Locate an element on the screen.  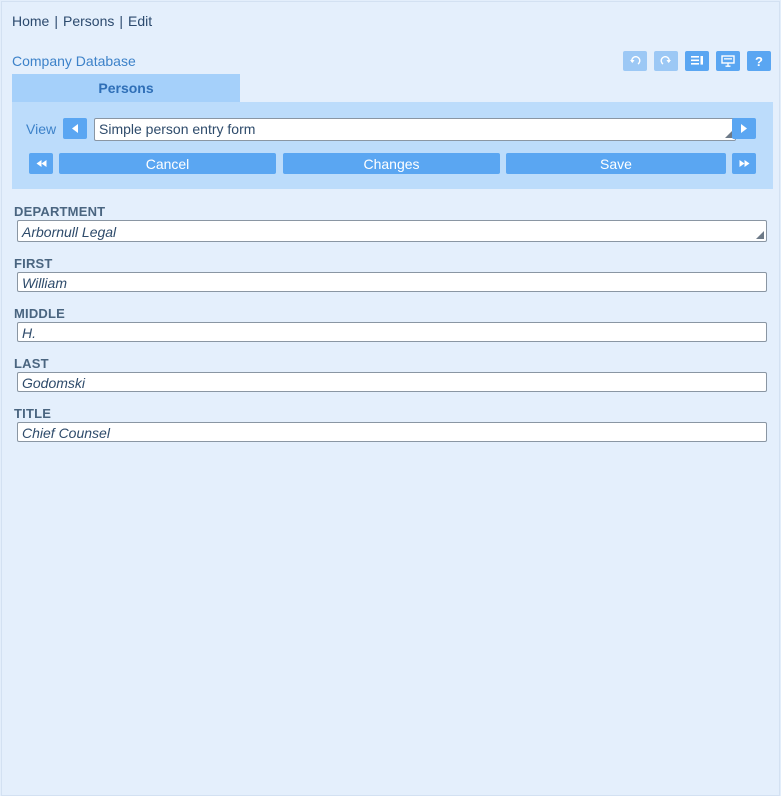
field-label: LAST is located at coordinates (31, 363).